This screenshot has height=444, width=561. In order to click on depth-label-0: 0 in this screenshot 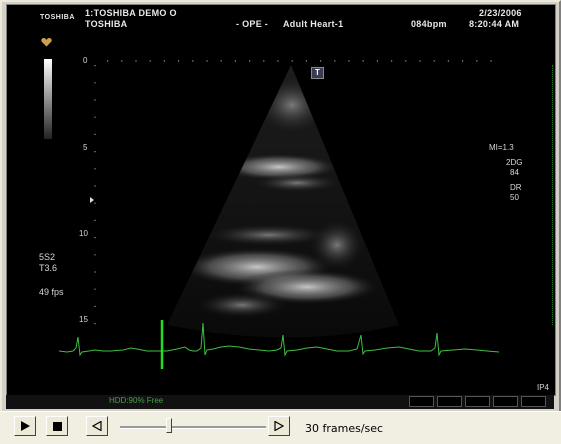, I will do `click(85, 60)`.